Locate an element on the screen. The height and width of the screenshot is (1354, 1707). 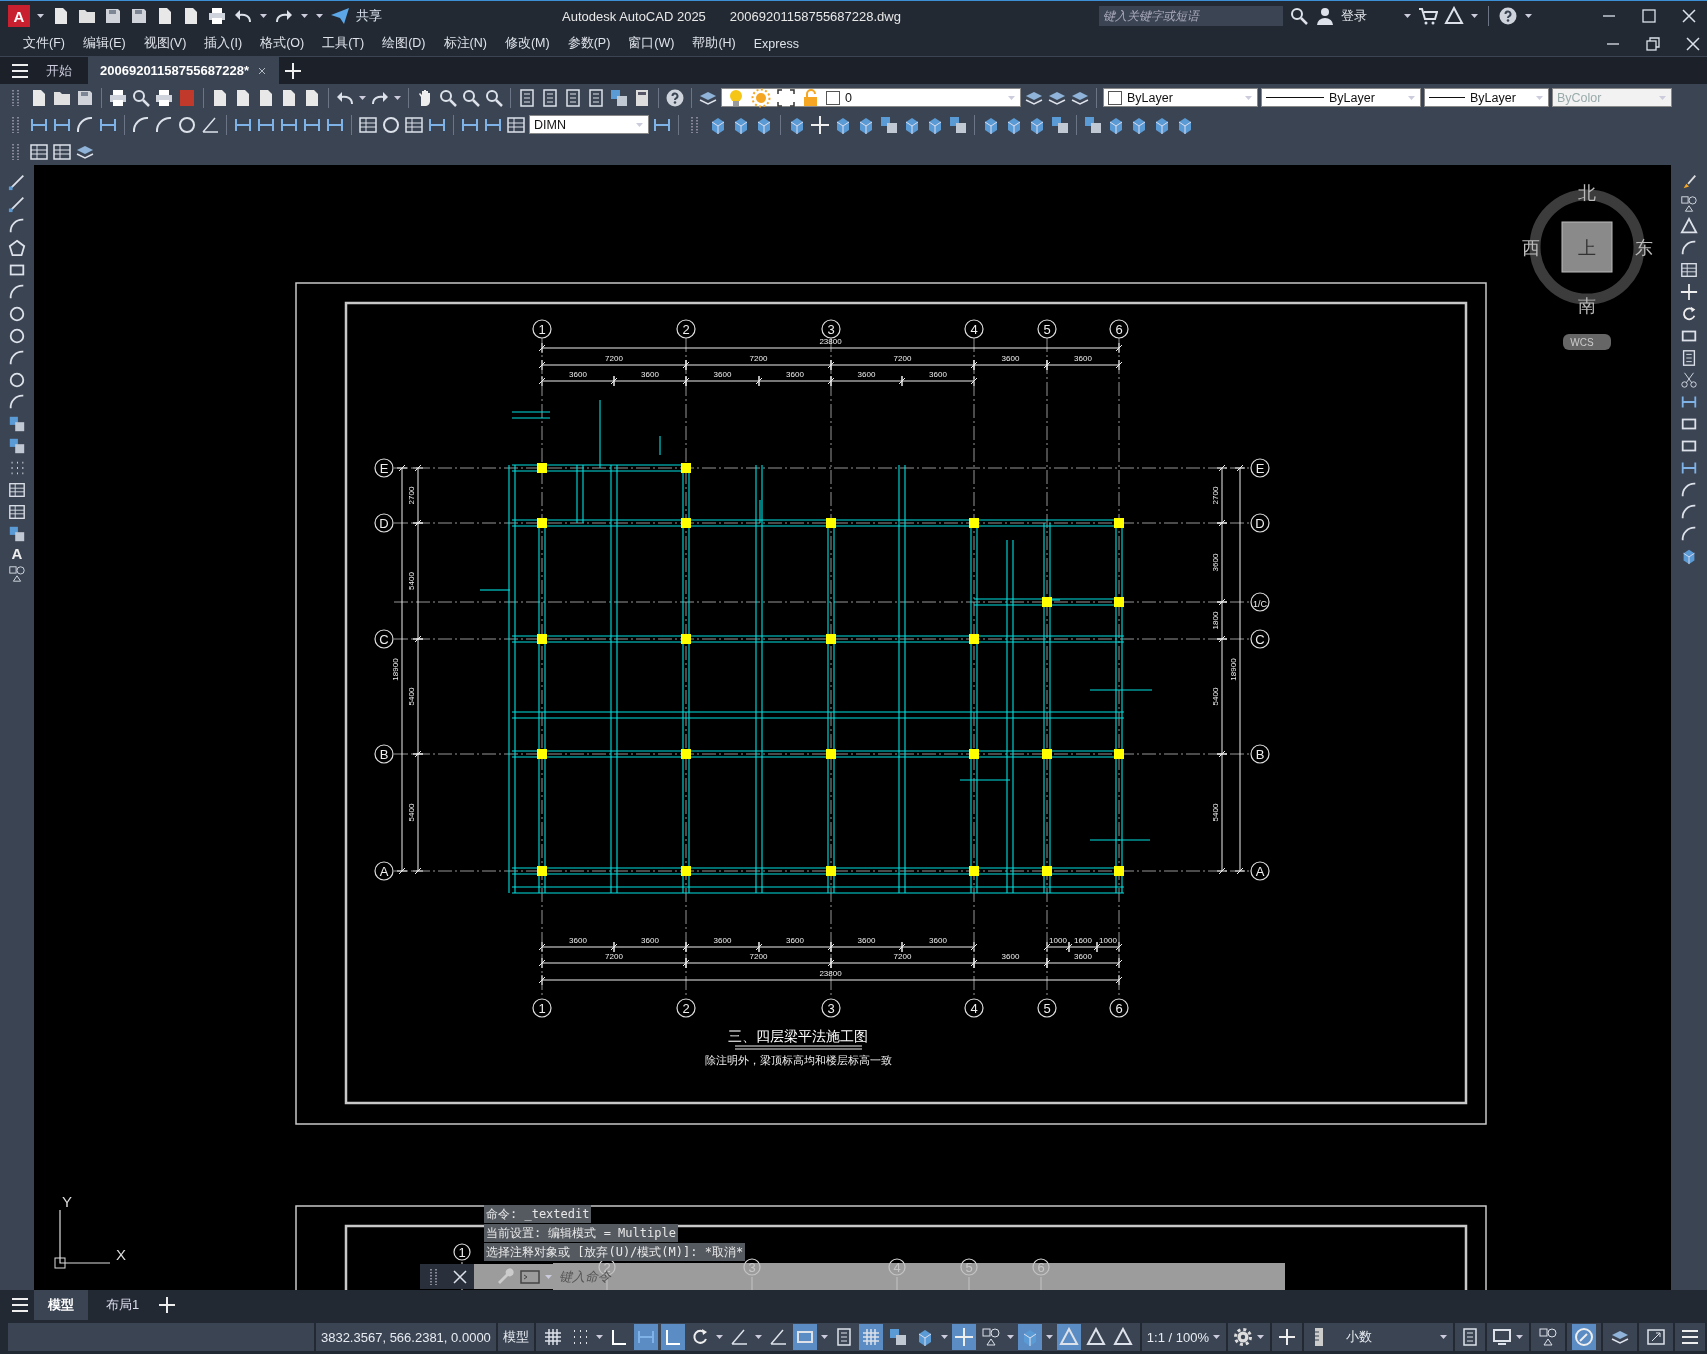
menu-item: 插入(I) is located at coordinates (227, 44).